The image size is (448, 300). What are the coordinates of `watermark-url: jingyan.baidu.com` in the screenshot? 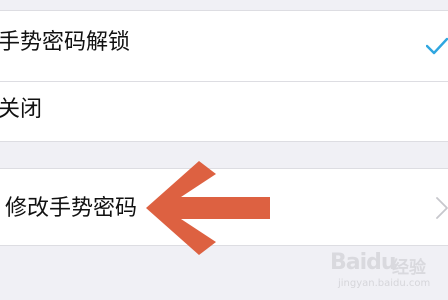 It's located at (384, 283).